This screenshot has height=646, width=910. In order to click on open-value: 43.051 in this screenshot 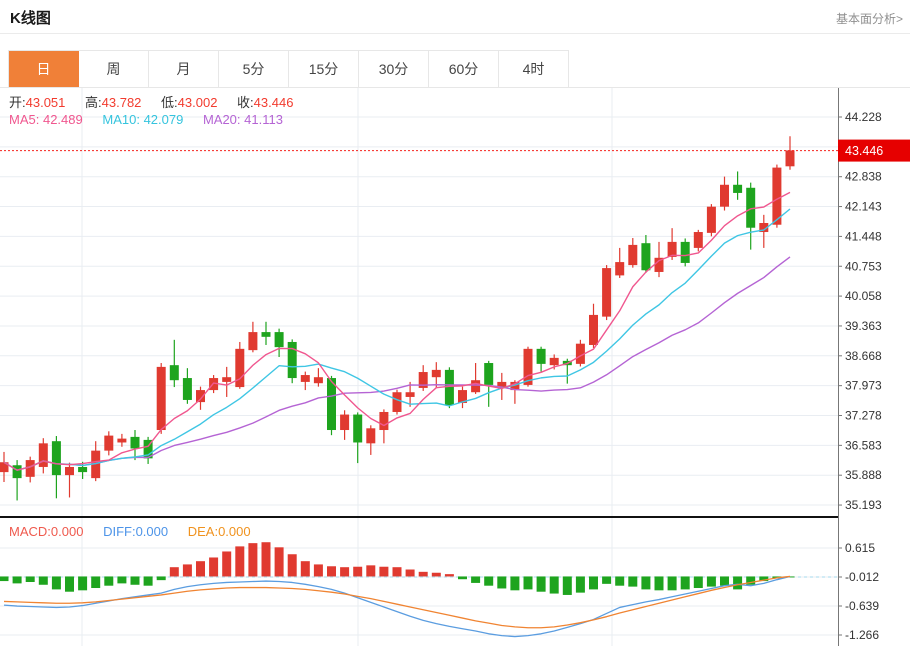, I will do `click(45, 102)`.